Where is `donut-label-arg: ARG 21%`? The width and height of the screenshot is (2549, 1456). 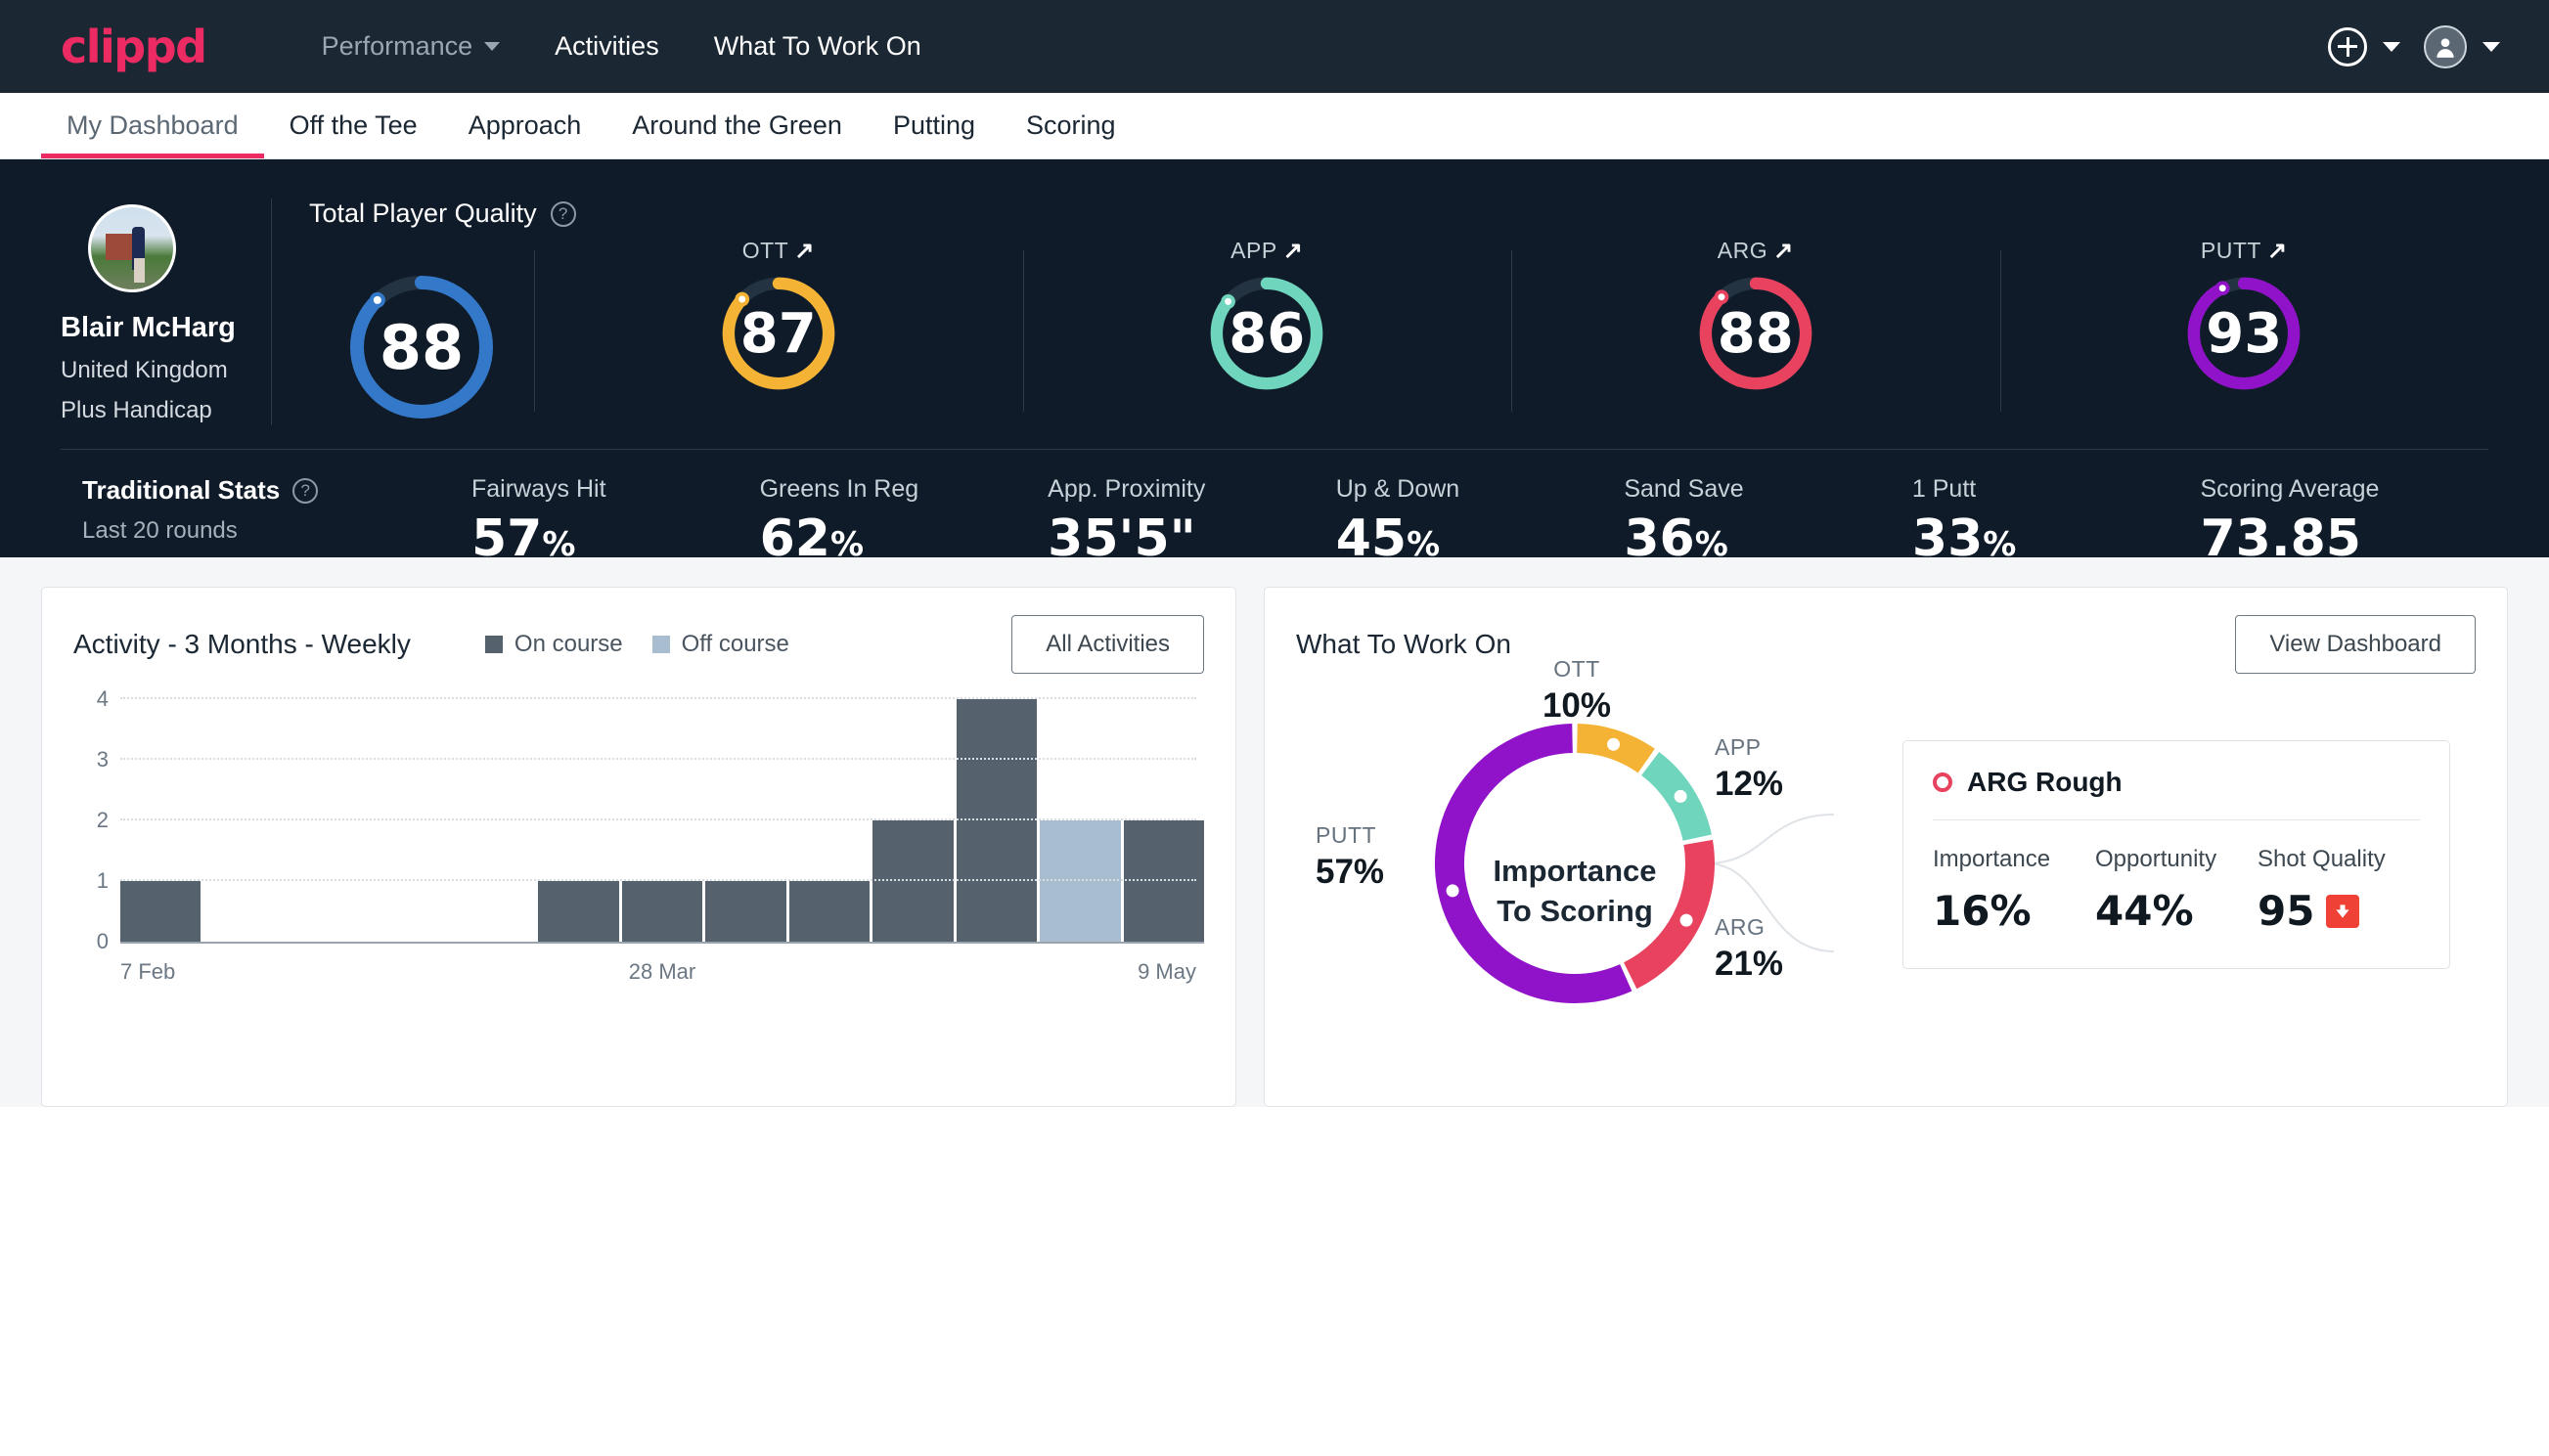
donut-label-arg: ARG 21% is located at coordinates (1749, 949).